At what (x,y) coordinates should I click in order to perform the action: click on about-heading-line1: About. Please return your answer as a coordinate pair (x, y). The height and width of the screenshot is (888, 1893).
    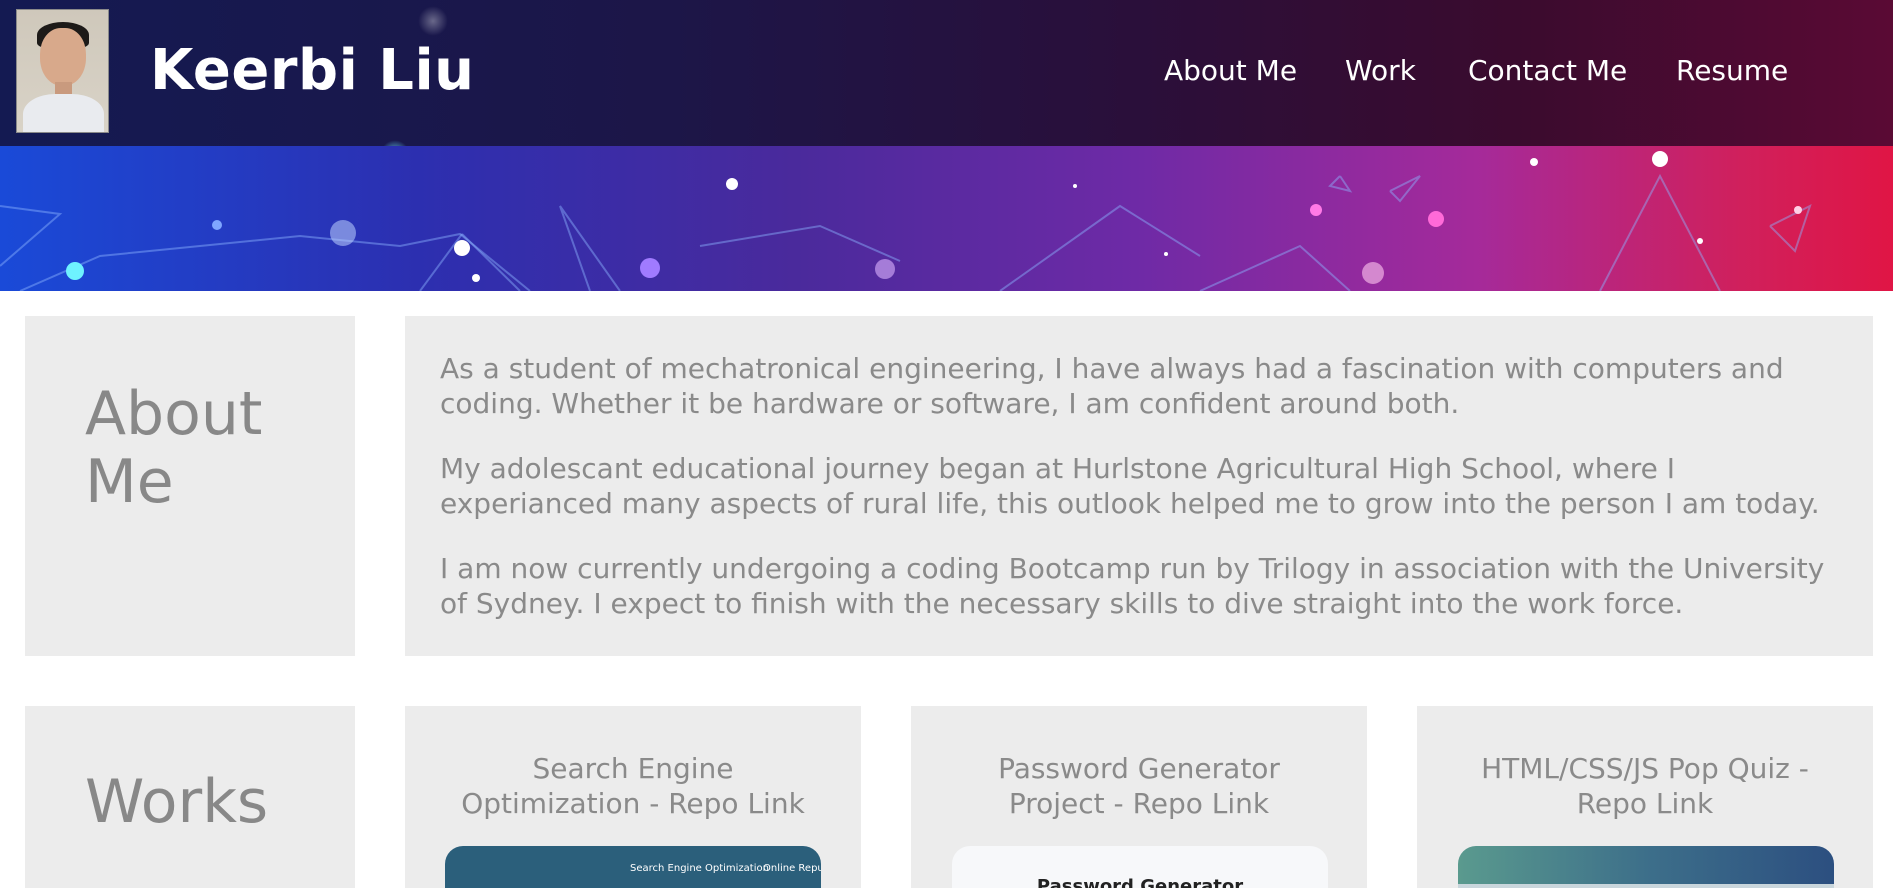
    Looking at the image, I should click on (174, 414).